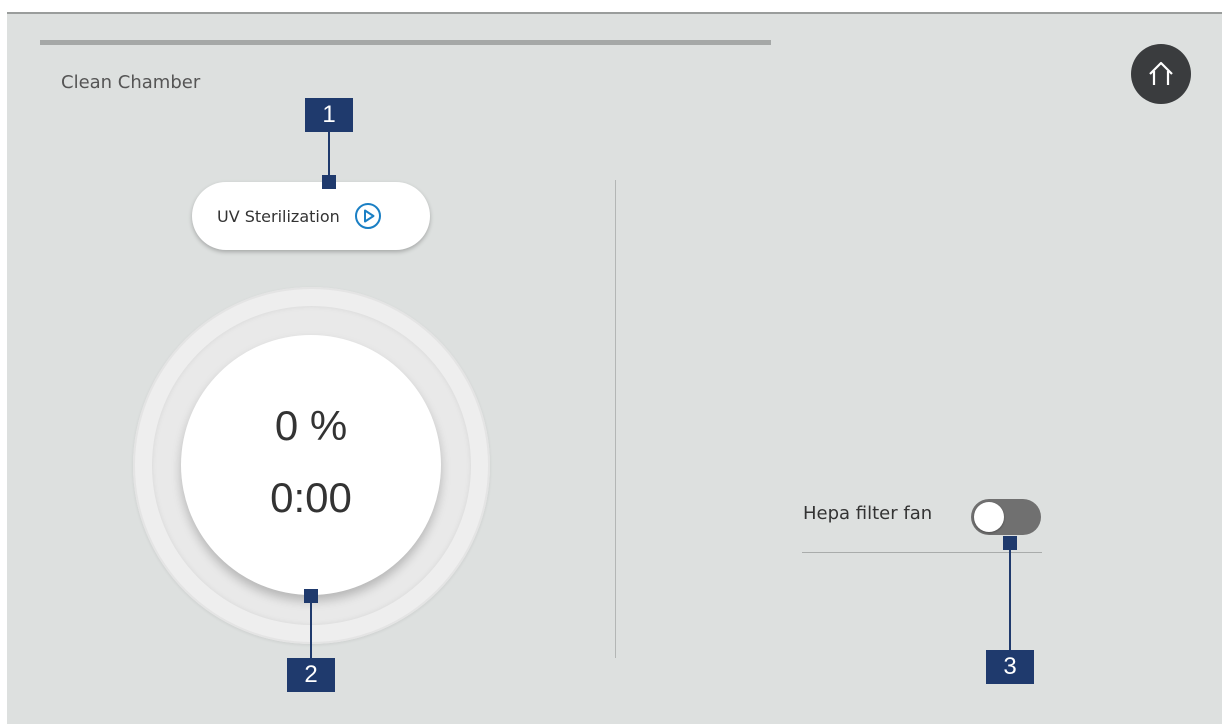 The image size is (1222, 724). Describe the element at coordinates (1010, 600) in the screenshot. I see `callout-3-line` at that location.